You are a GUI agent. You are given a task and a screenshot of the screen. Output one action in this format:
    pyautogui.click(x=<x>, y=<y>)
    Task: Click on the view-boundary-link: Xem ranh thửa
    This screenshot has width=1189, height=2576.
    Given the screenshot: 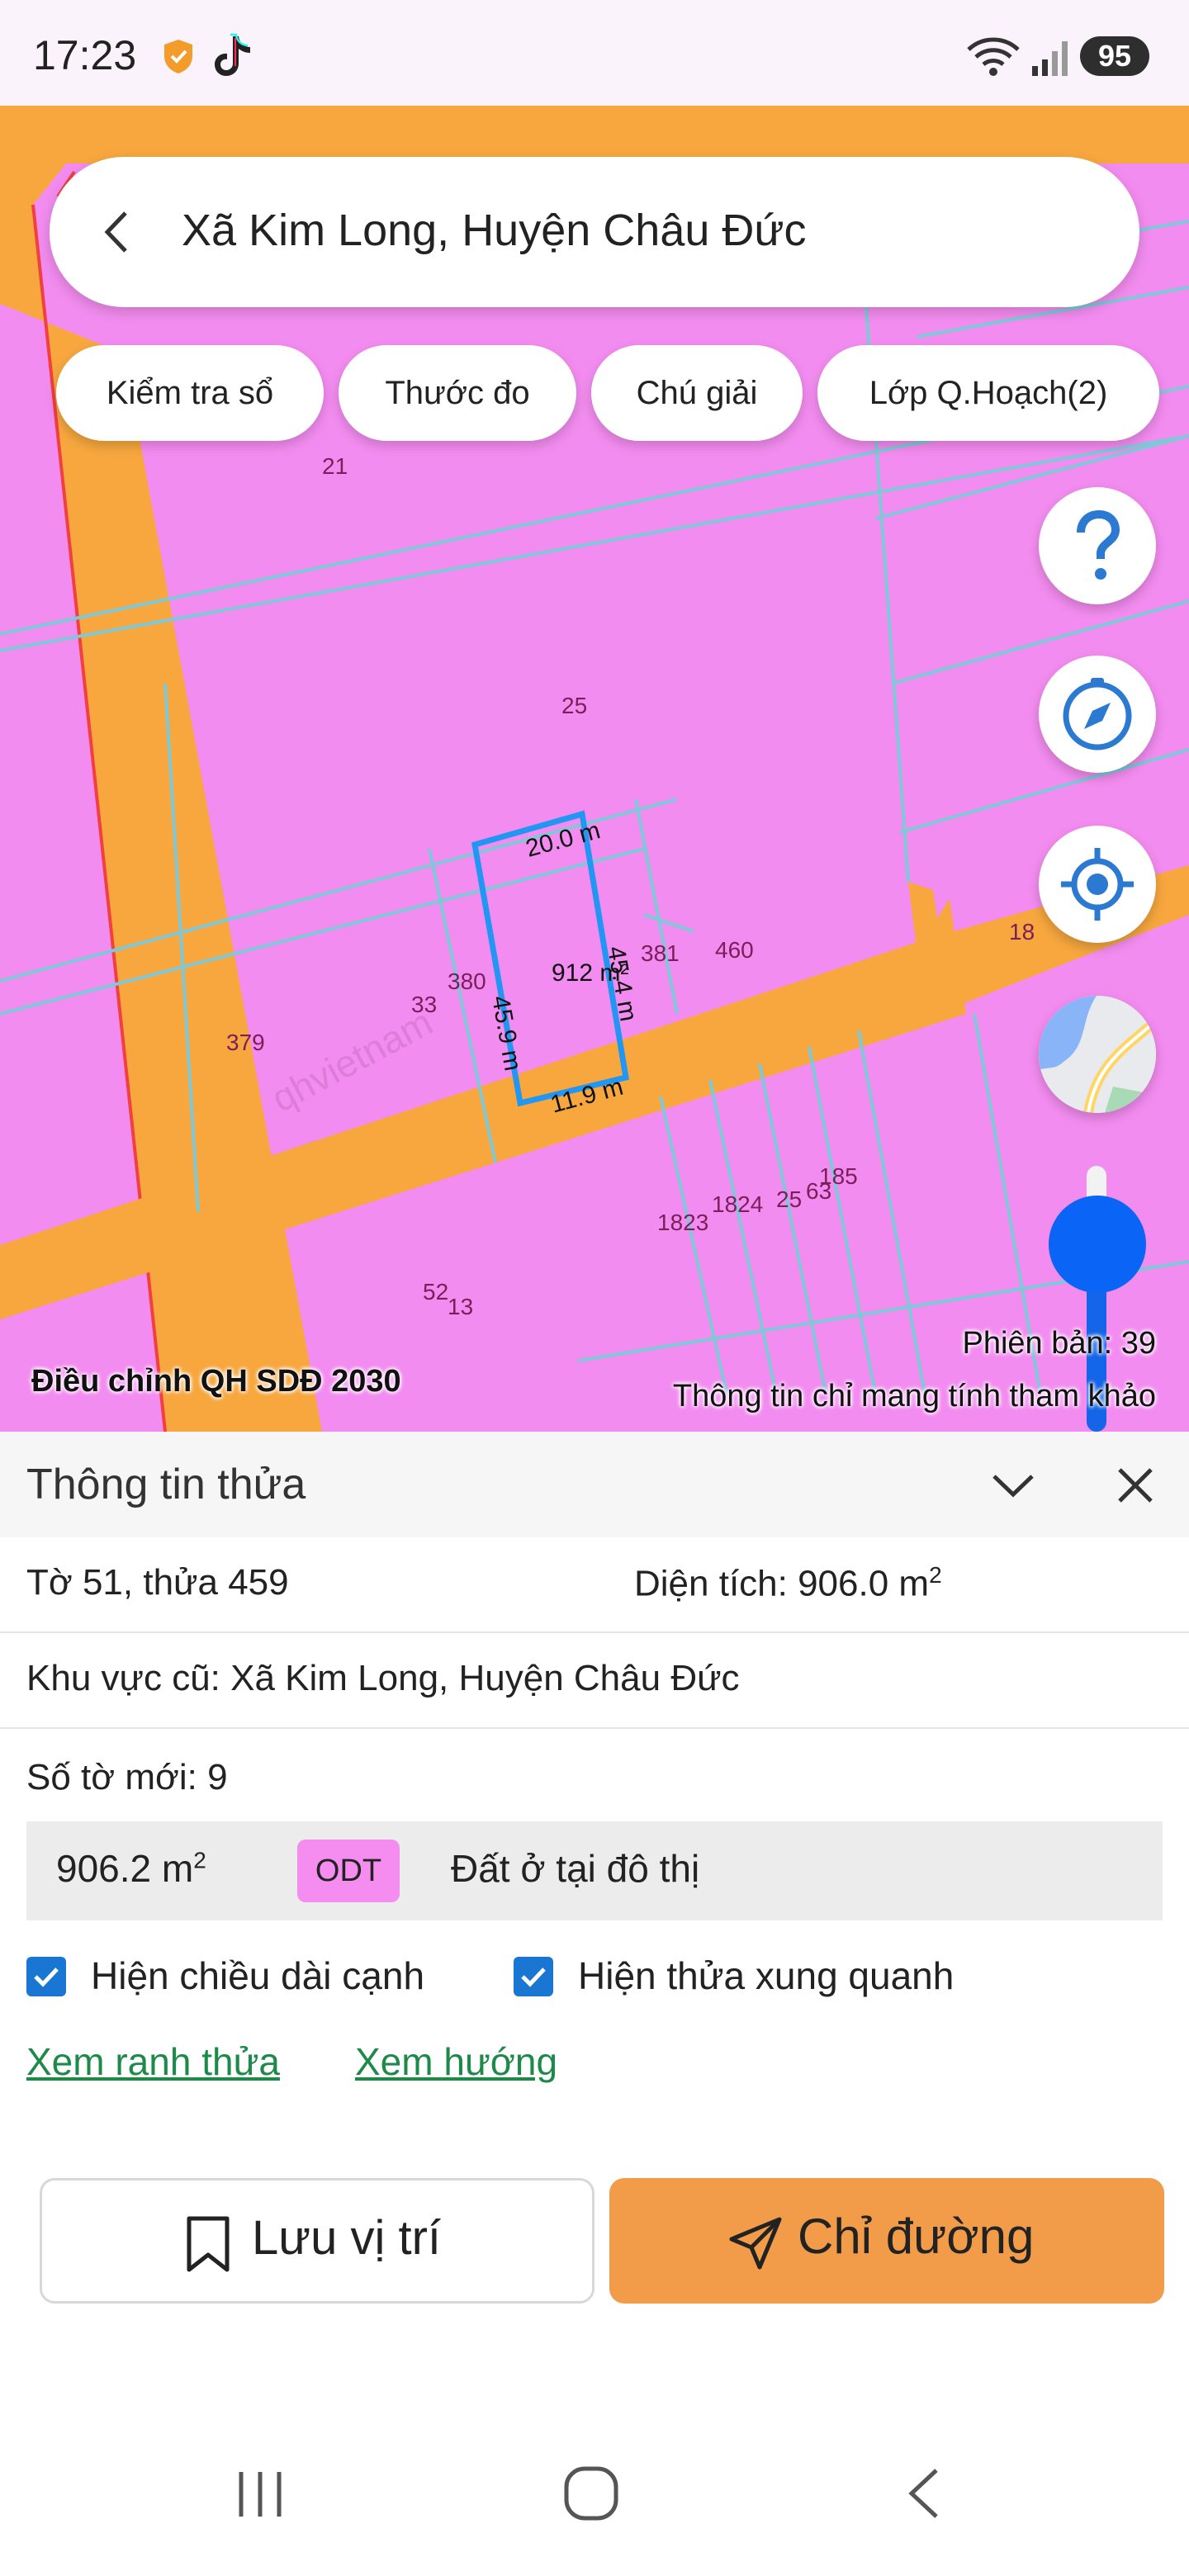 What is the action you would take?
    pyautogui.click(x=153, y=2061)
    